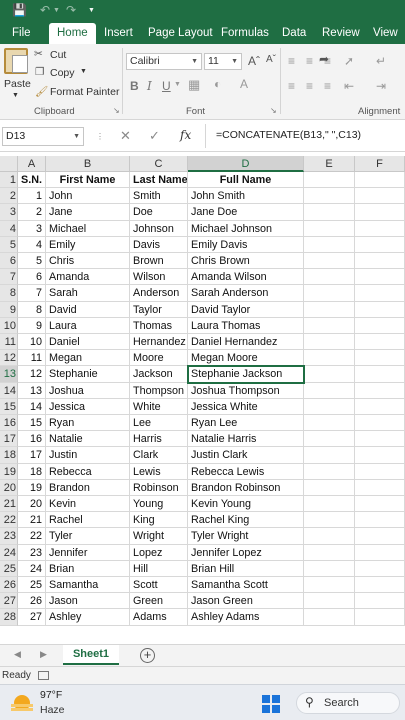 The width and height of the screenshot is (405, 720). Describe the element at coordinates (341, 33) in the screenshot. I see `tab-review: Review` at that location.